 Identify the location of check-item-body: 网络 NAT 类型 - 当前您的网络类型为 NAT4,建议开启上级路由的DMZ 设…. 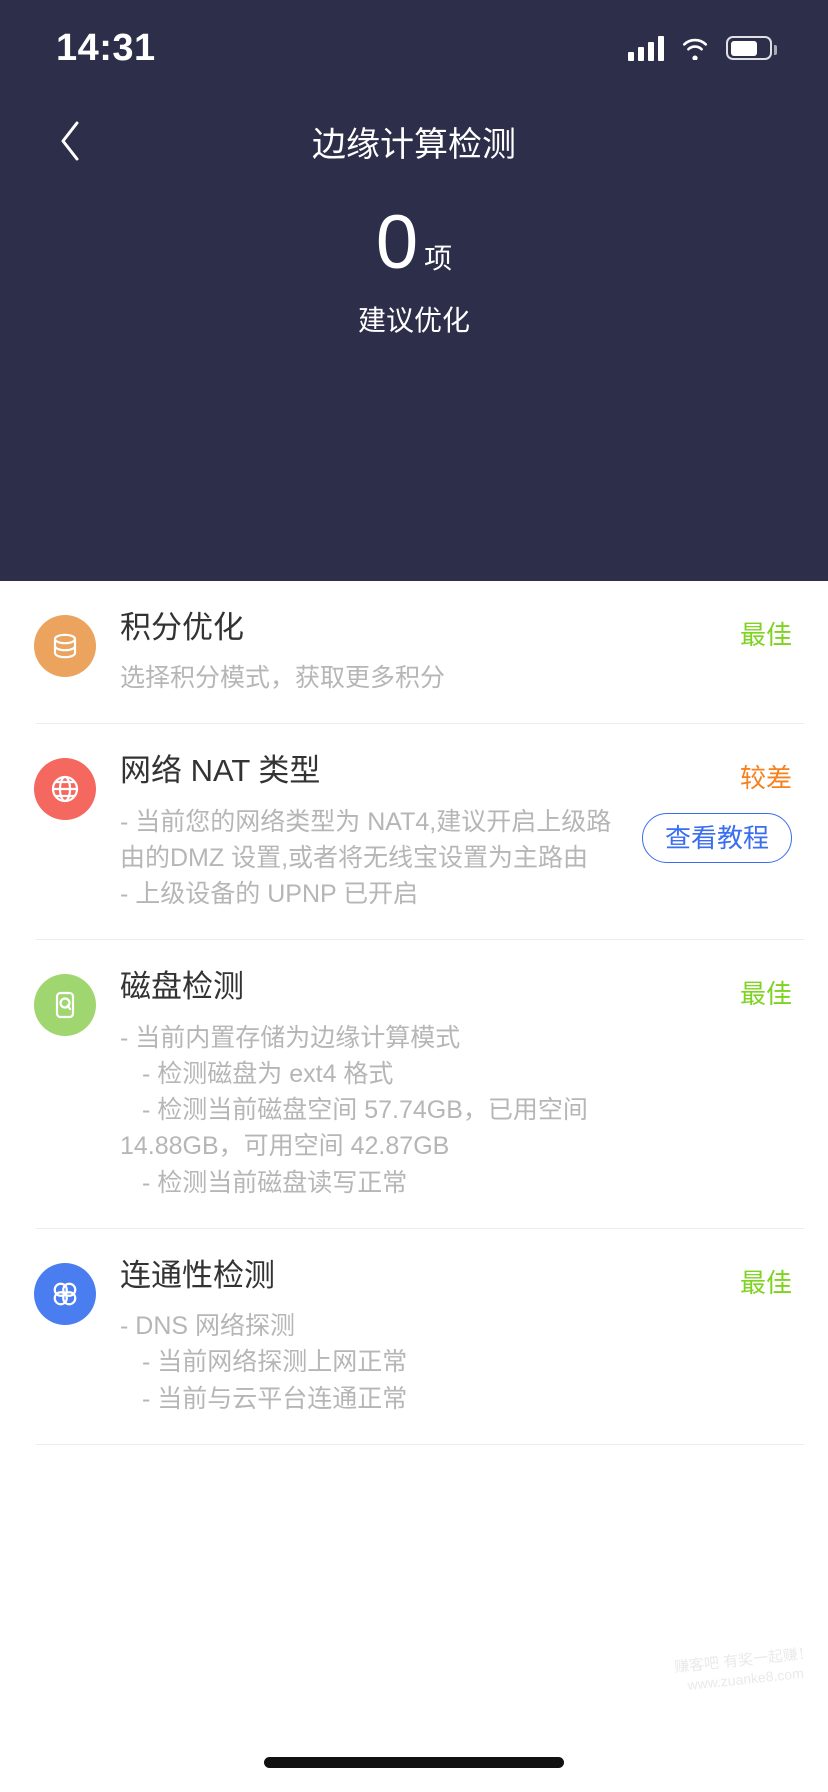
(369, 832).